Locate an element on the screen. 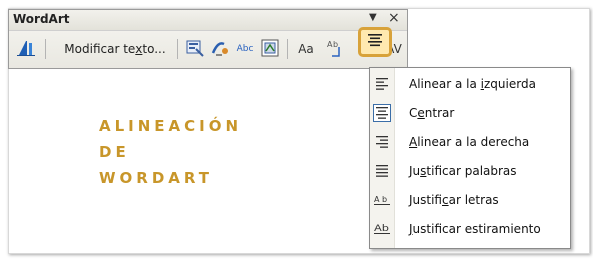  toolbar-title-bar: WordArt ▼ × is located at coordinates (208, 20).